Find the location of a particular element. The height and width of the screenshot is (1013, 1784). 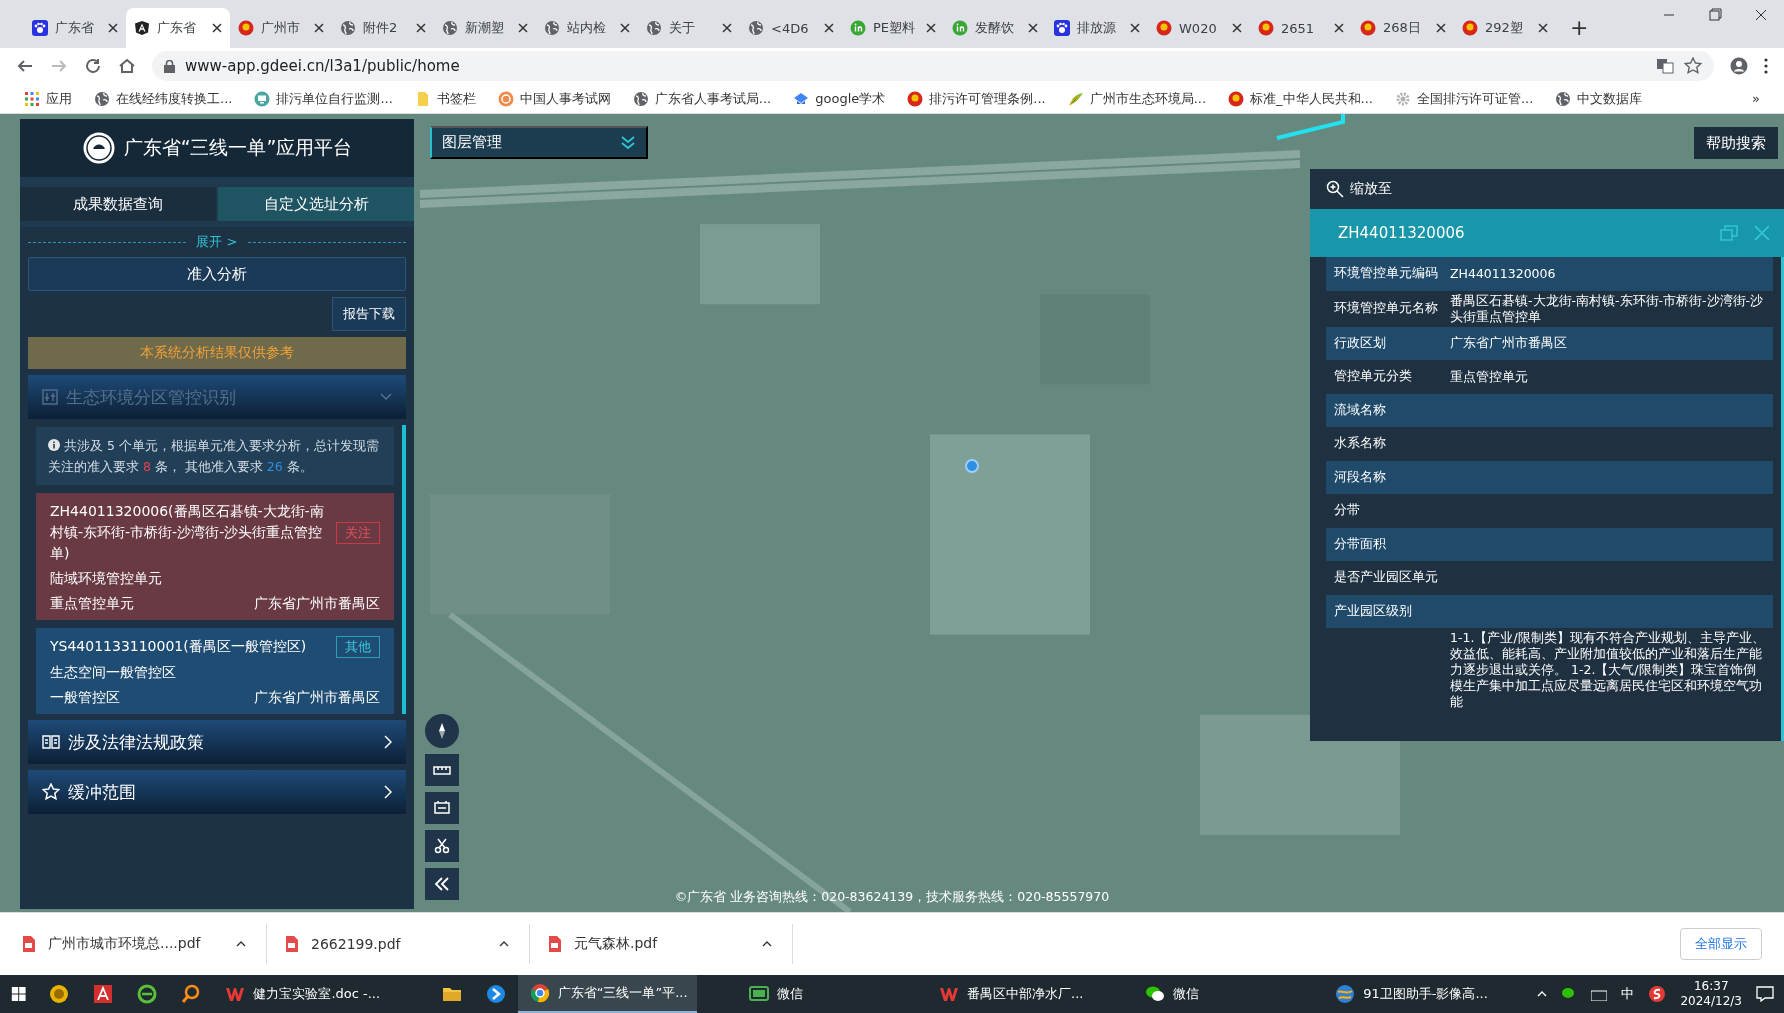

keyboard-icon is located at coordinates (1599, 994).